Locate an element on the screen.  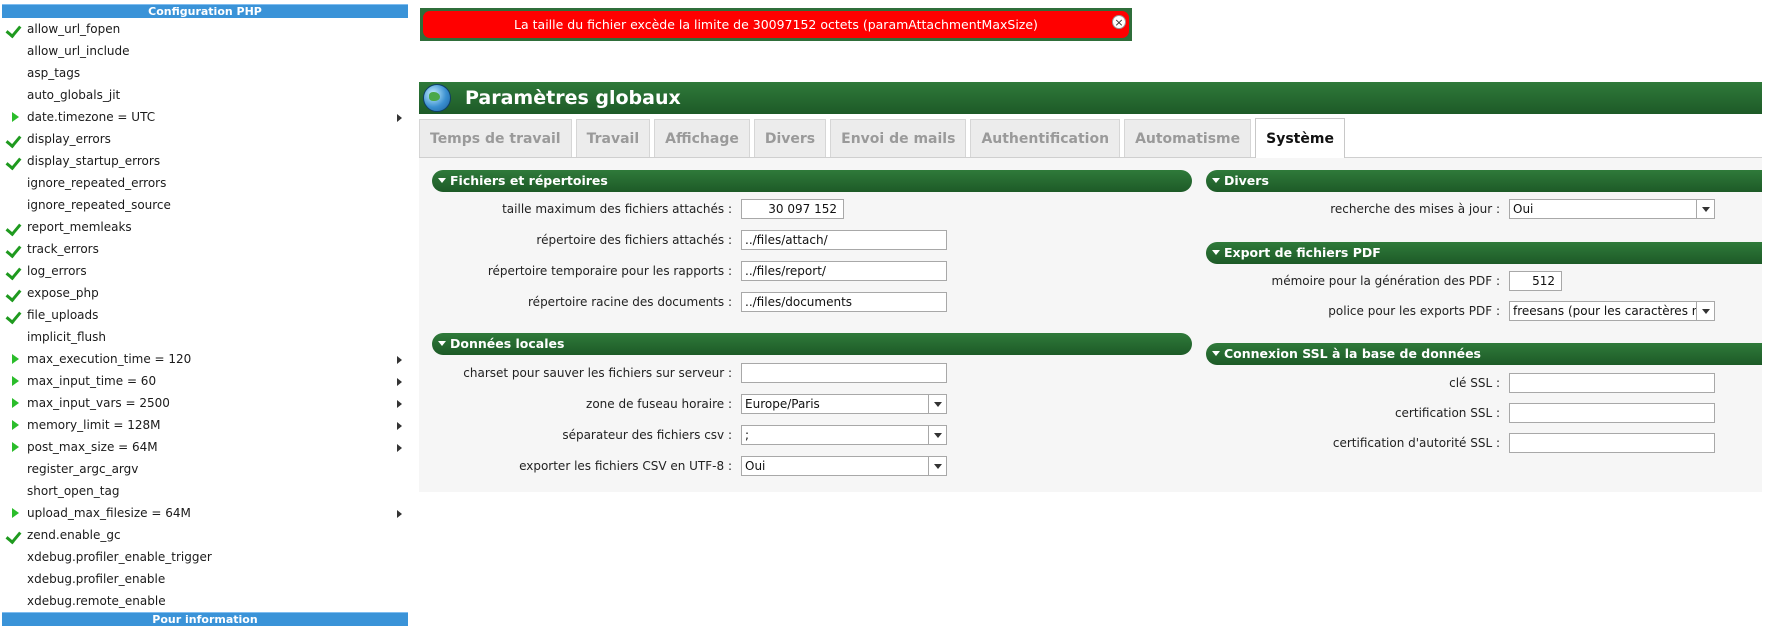
php-setting-label: post_max_size = 64M is located at coordinates (92, 447).